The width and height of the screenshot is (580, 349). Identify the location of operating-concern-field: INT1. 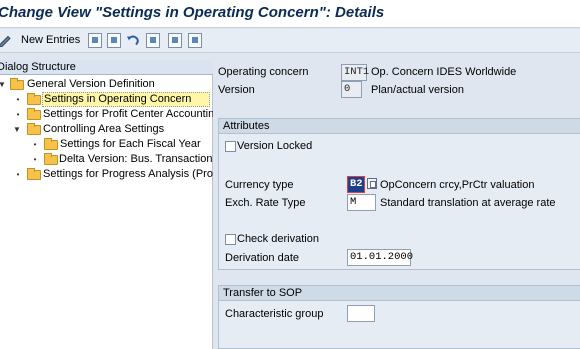
(355, 72).